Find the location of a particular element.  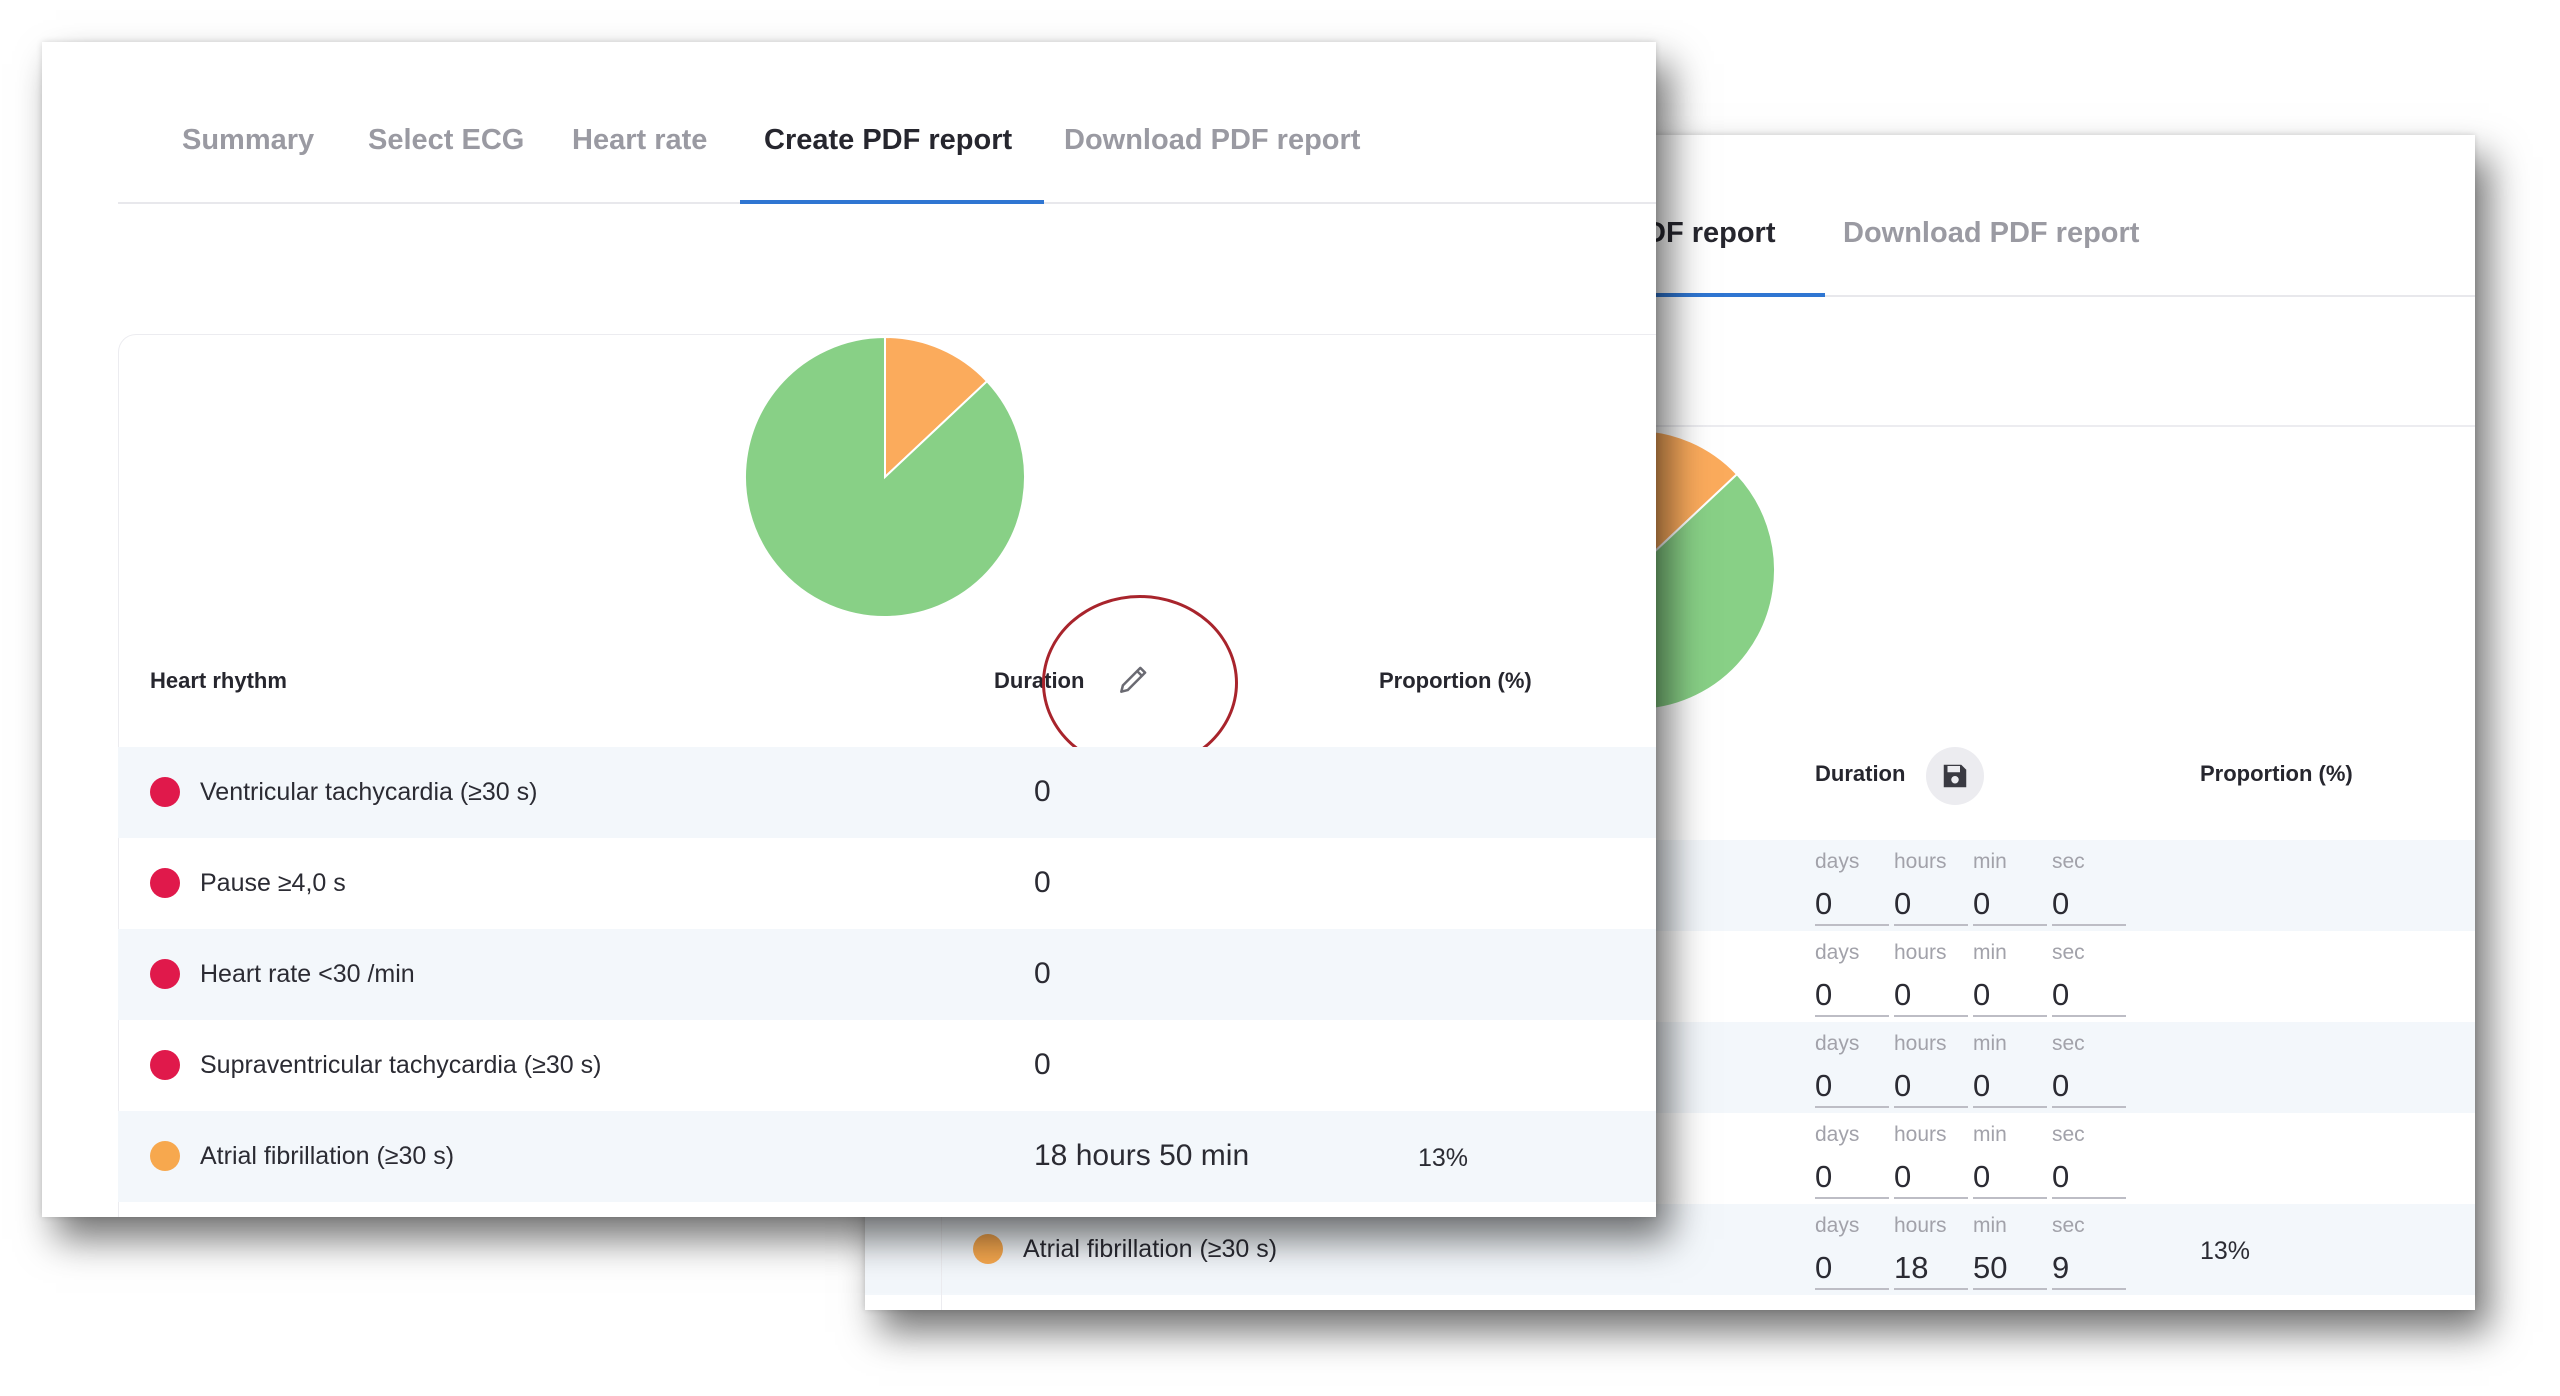

column-header-heart-rhythm: Heart rhythm is located at coordinates (218, 680).